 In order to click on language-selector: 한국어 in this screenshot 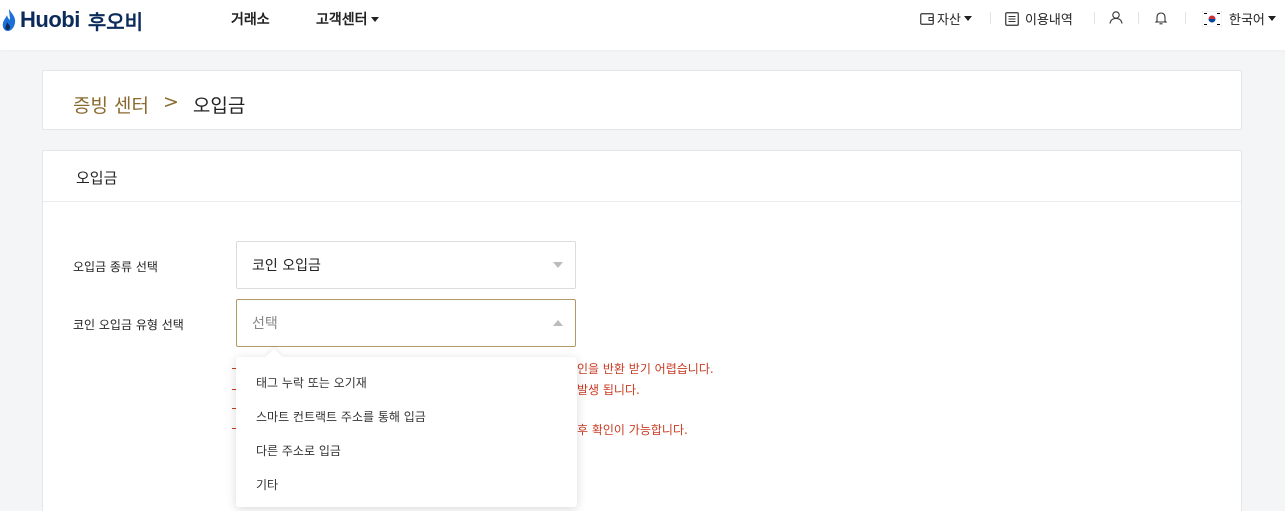, I will do `click(1239, 18)`.